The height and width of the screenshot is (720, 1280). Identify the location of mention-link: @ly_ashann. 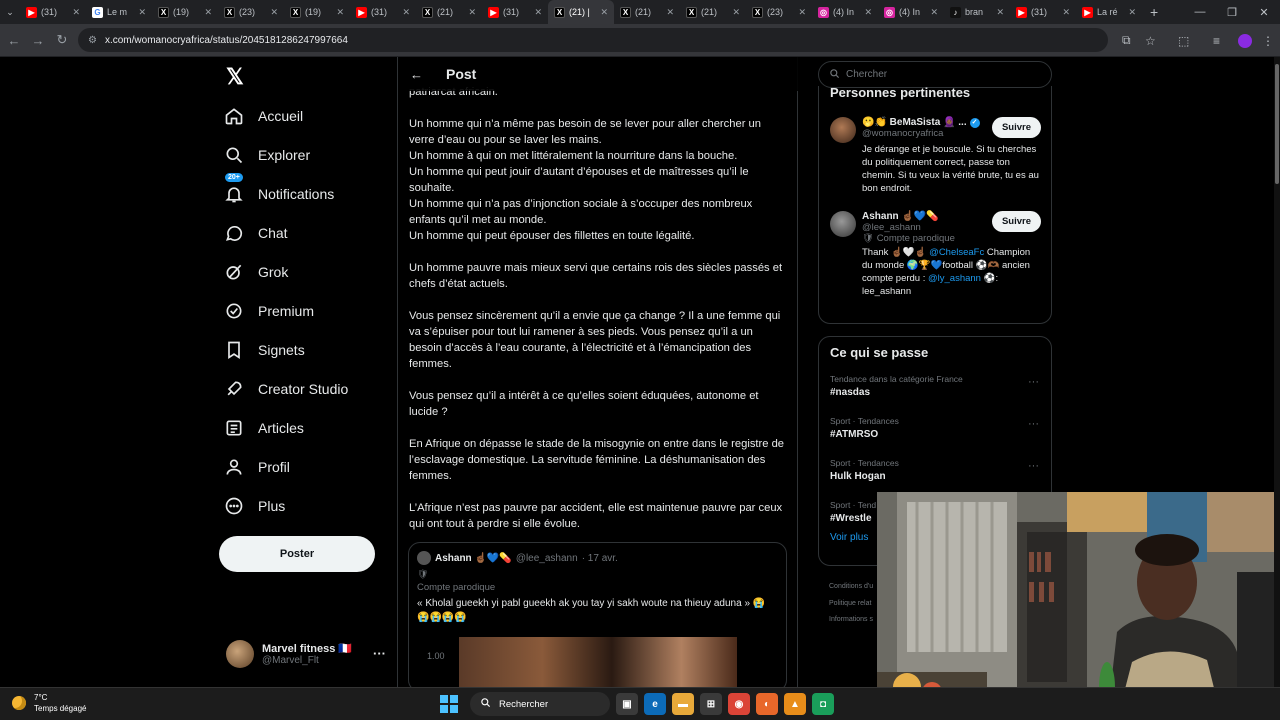
(954, 278).